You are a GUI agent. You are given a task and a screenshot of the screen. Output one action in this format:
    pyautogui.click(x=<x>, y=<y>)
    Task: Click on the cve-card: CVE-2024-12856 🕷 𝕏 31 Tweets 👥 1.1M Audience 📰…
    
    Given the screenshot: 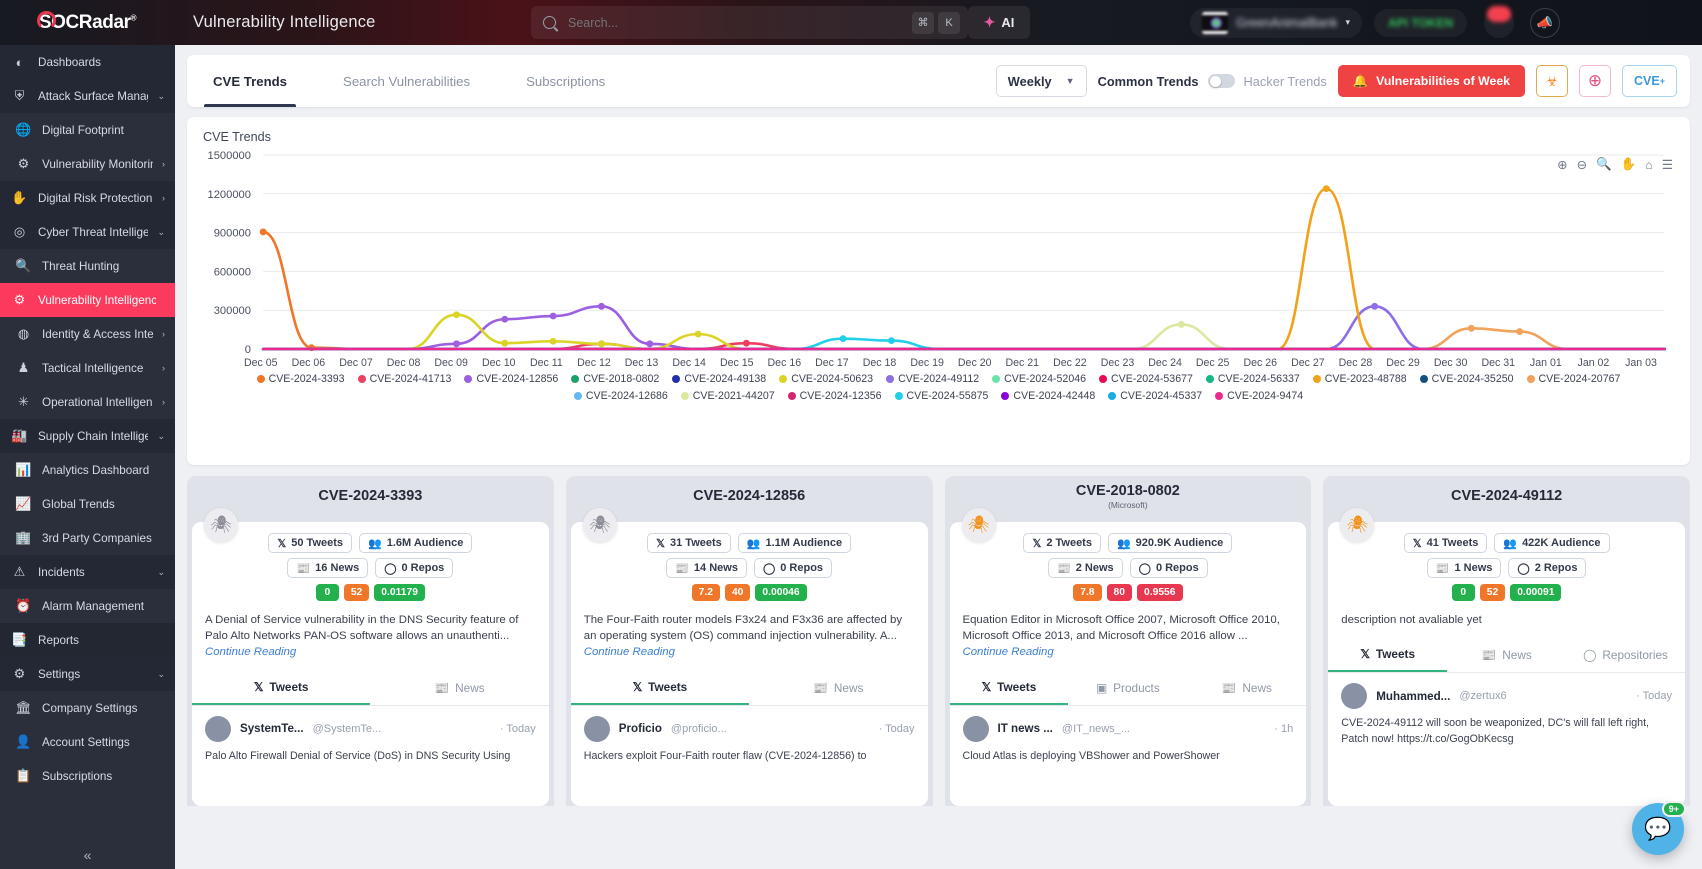 What is the action you would take?
    pyautogui.click(x=749, y=641)
    